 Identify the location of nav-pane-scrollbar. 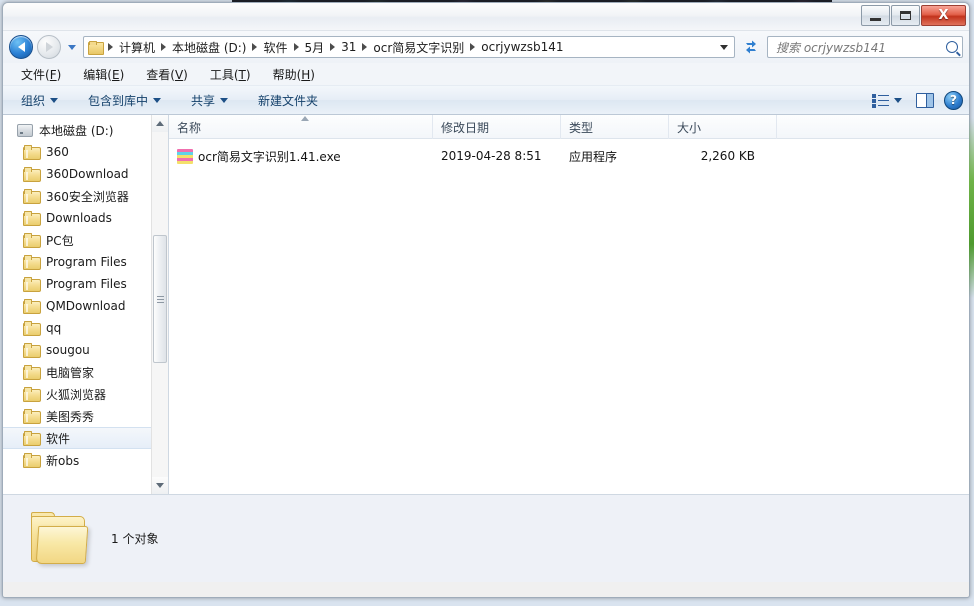
(159, 304).